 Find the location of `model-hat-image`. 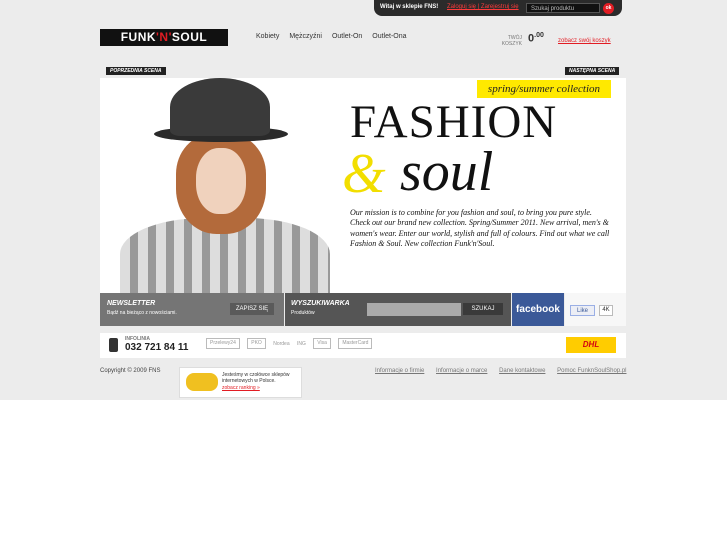

model-hat-image is located at coordinates (220, 107).